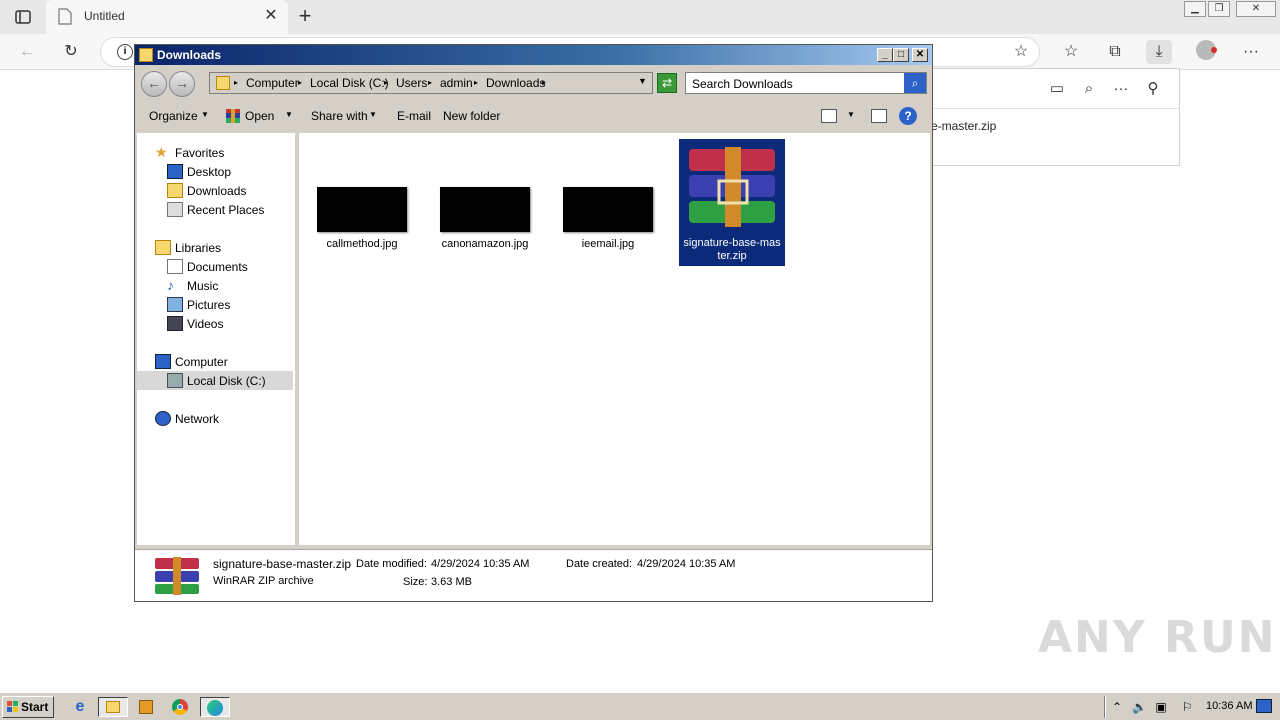 The width and height of the screenshot is (1280, 720). What do you see at coordinates (215, 323) in the screenshot?
I see `nav-videos: Videos` at bounding box center [215, 323].